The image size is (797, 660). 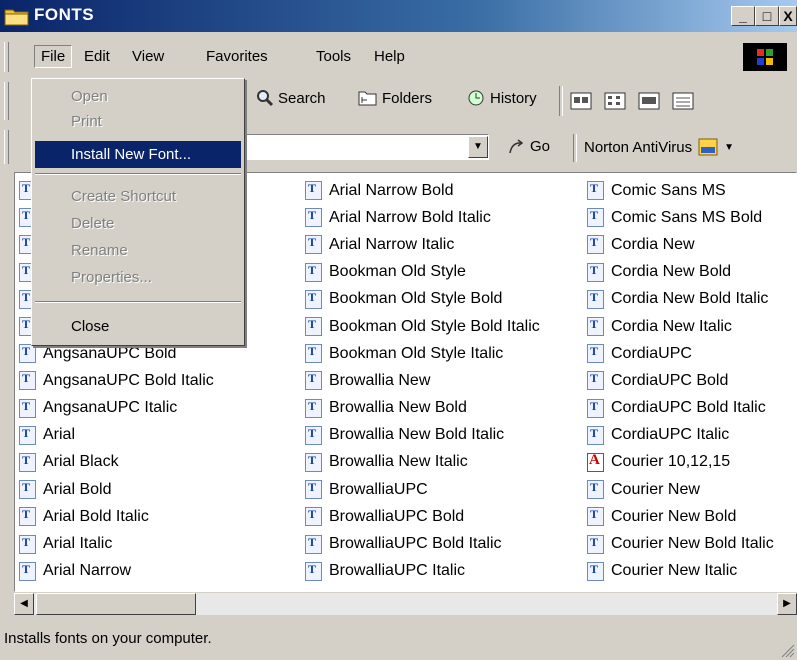 What do you see at coordinates (53, 56) in the screenshot?
I see `menu-file: File` at bounding box center [53, 56].